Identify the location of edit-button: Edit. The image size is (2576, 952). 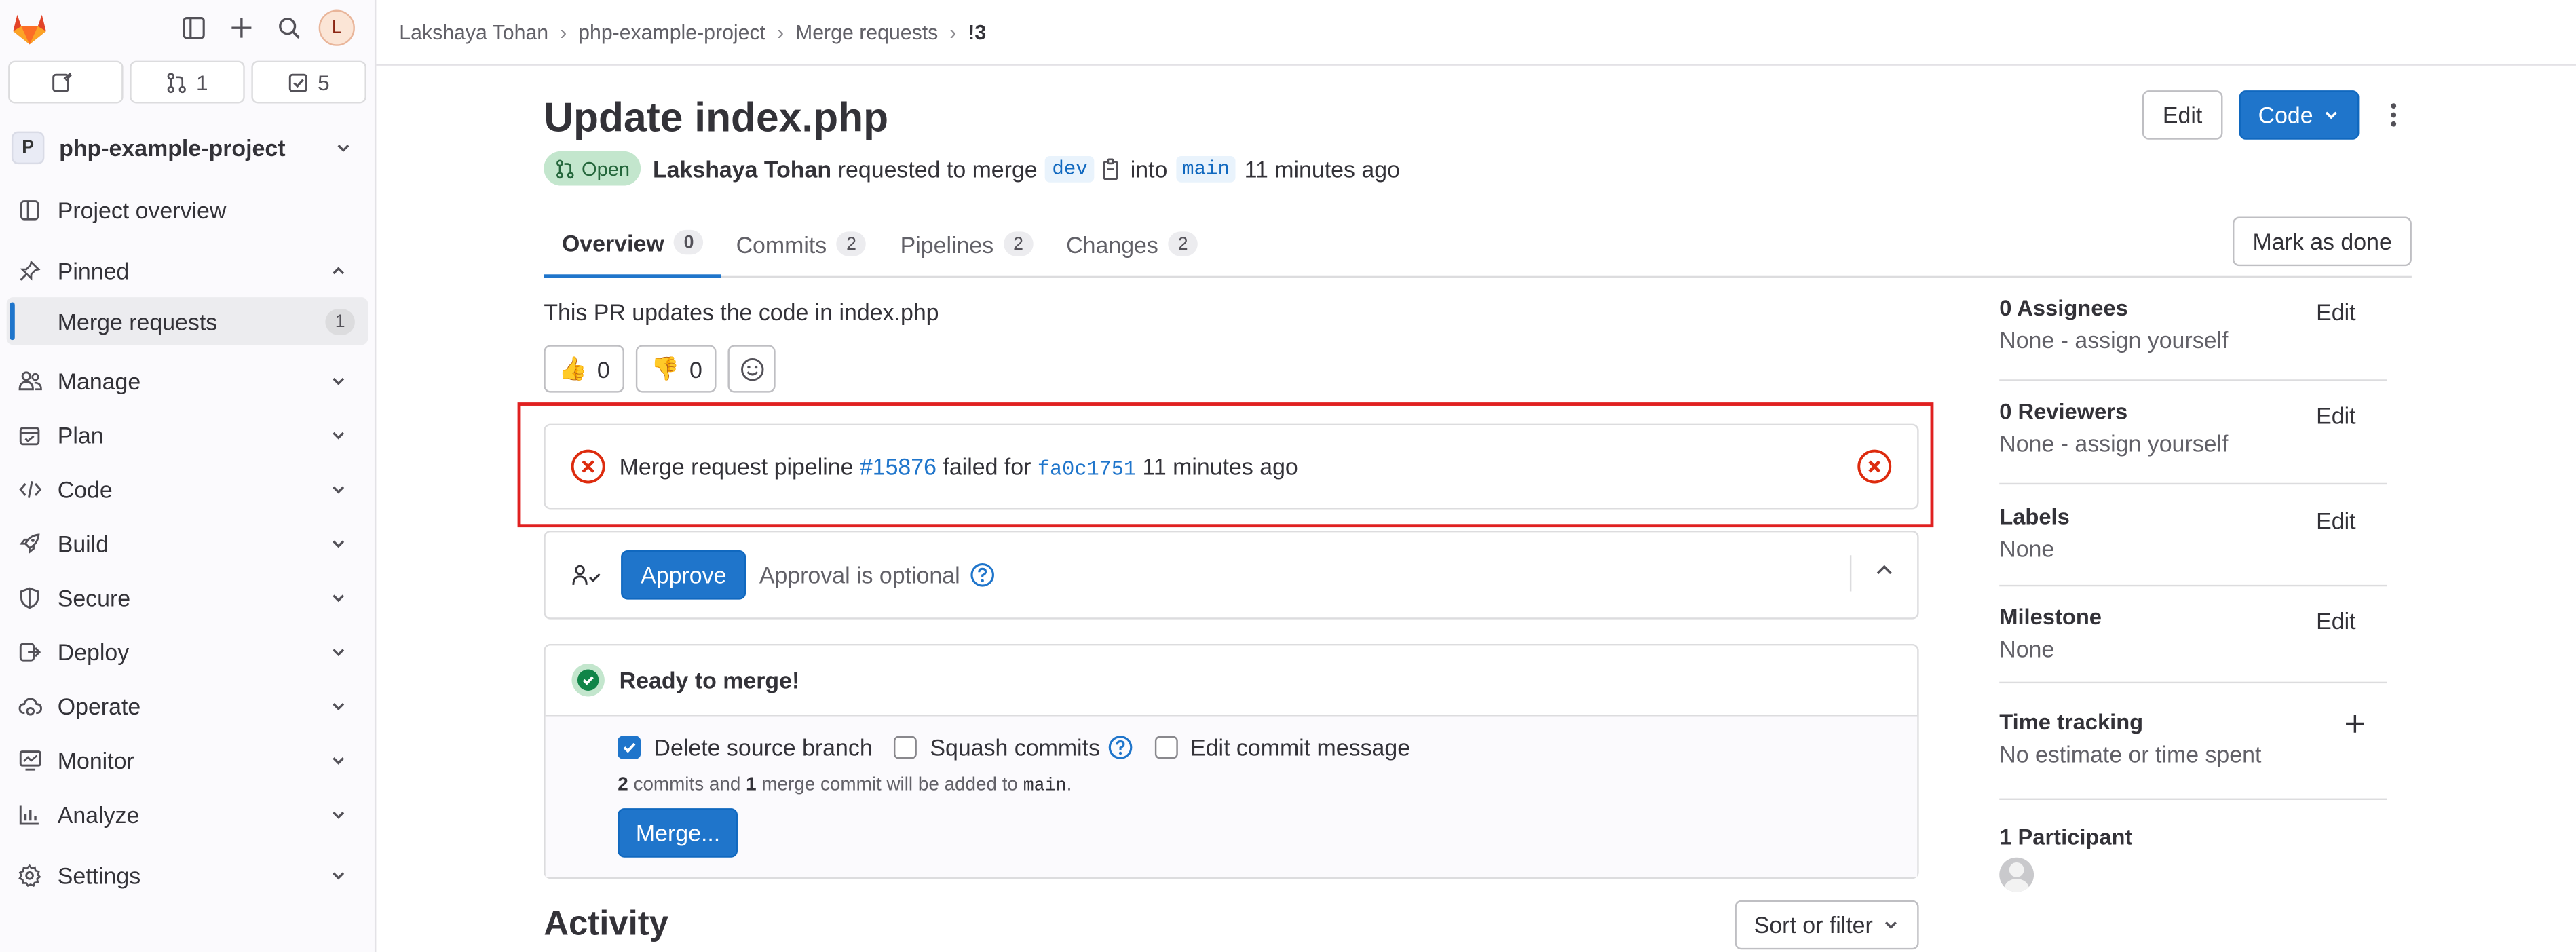
(2182, 115).